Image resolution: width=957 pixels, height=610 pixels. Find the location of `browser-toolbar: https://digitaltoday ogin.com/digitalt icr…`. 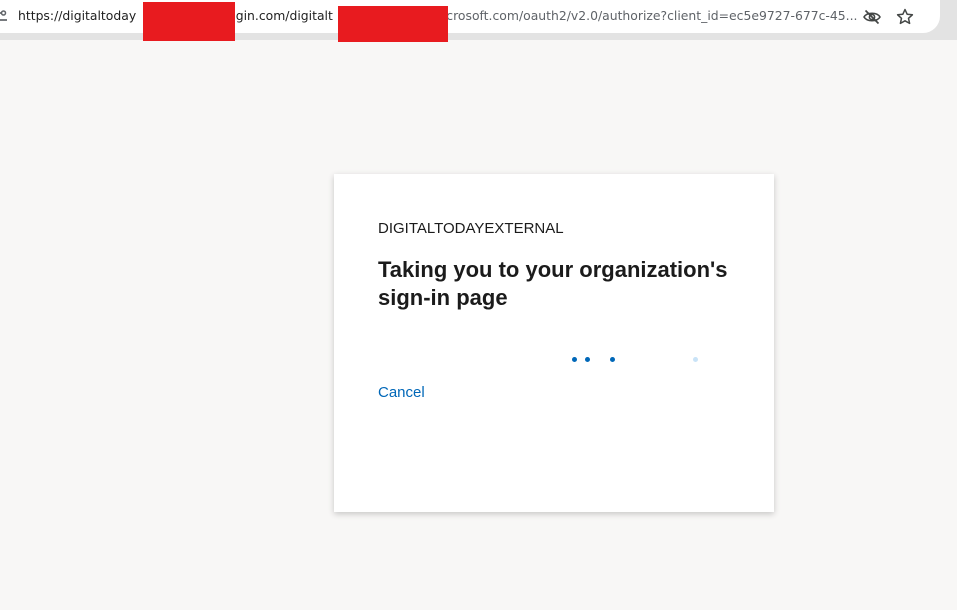

browser-toolbar: https://digitaltoday ogin.com/digitalt icr… is located at coordinates (478, 21).